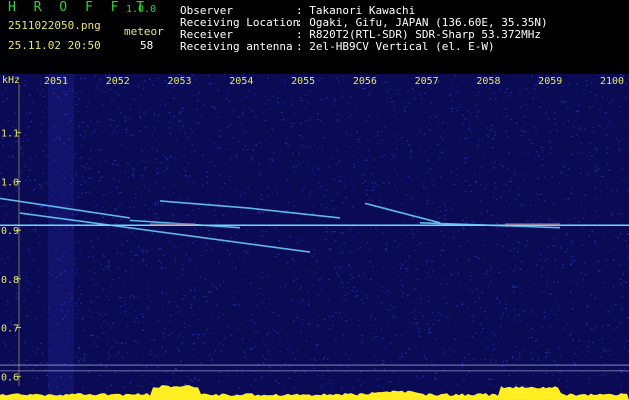  What do you see at coordinates (10, 280) in the screenshot?
I see `y-tick-label: 0.8` at bounding box center [10, 280].